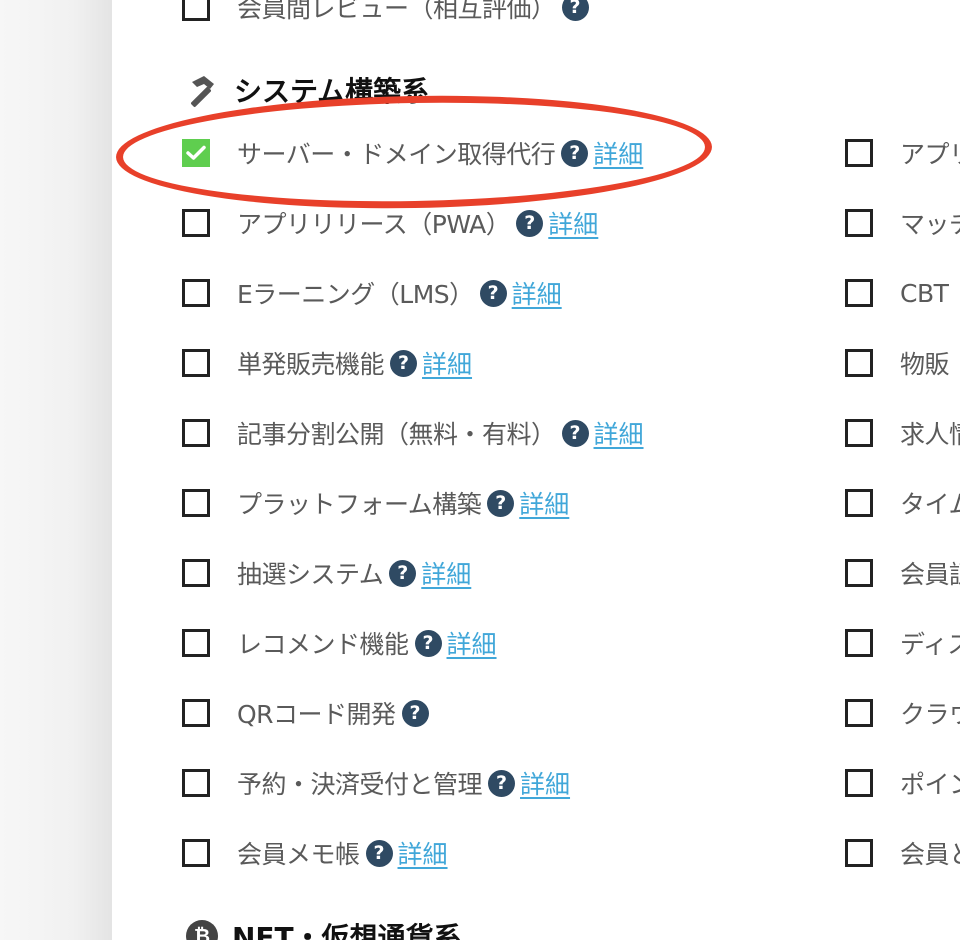  Describe the element at coordinates (930, 434) in the screenshot. I see `option-label: 求人情` at that location.